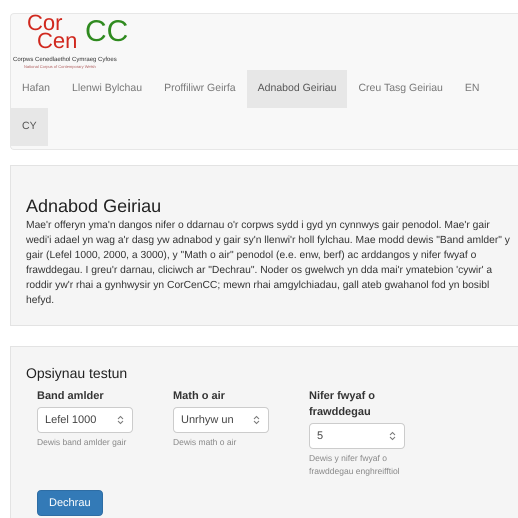 This screenshot has height=518, width=518. Describe the element at coordinates (221, 420) in the screenshot. I see `select-field: Unrhyw un` at that location.